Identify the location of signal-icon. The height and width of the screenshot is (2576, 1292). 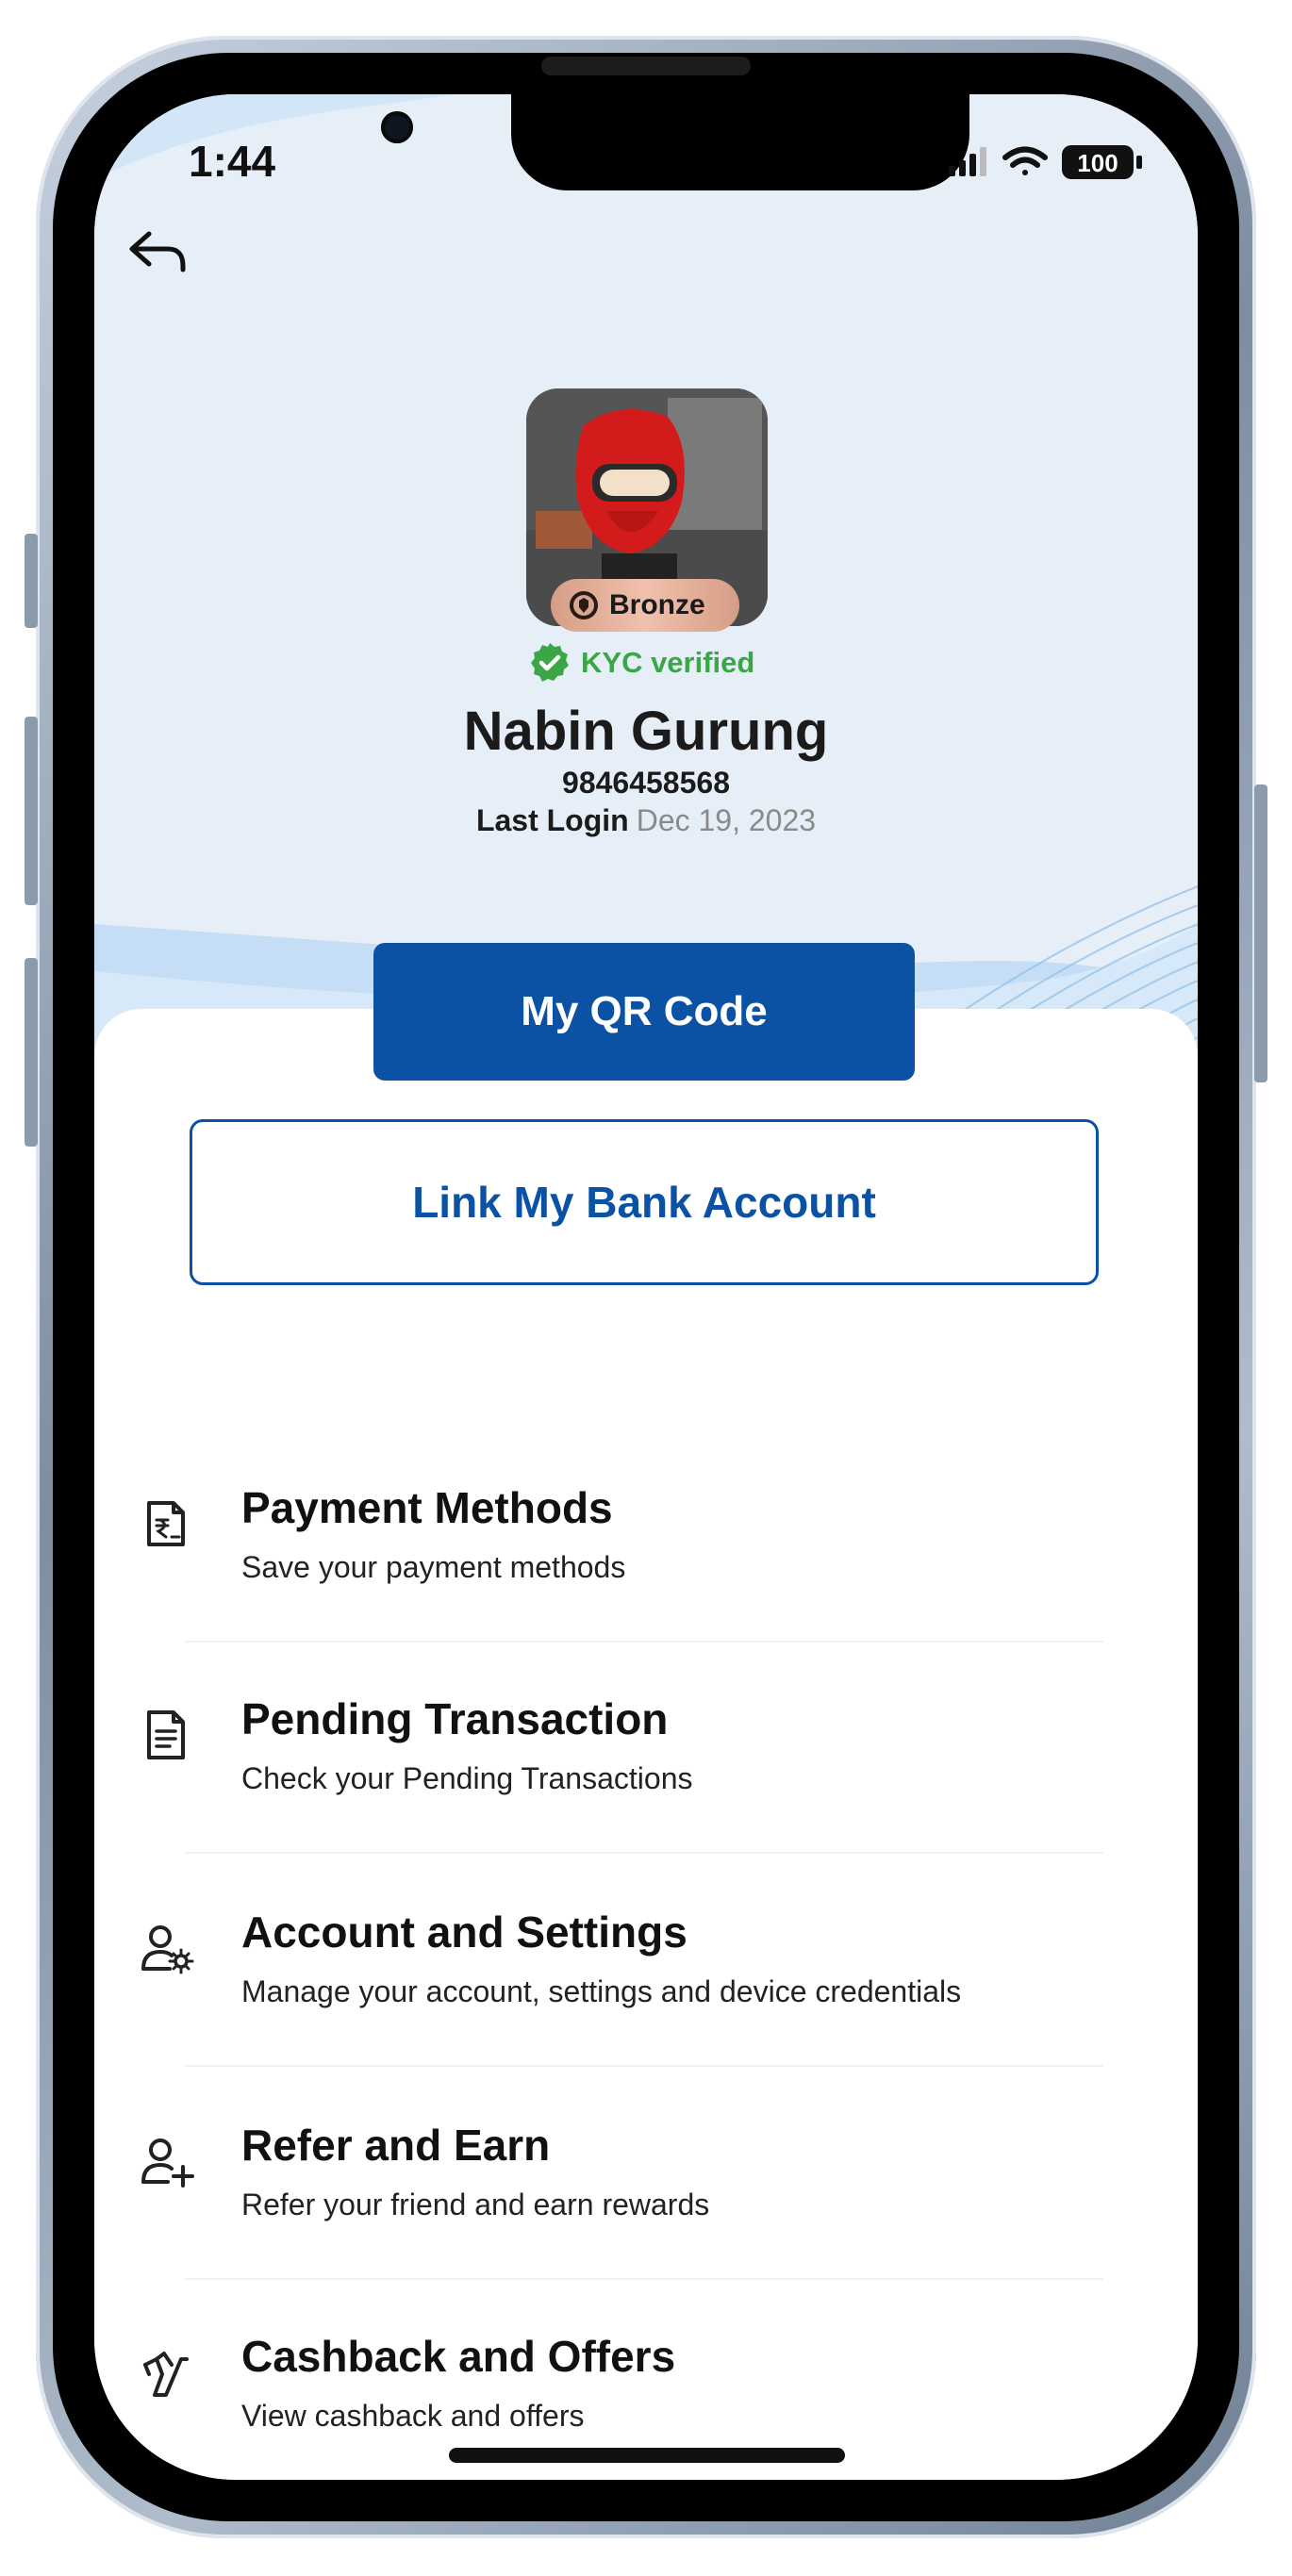
(967, 161).